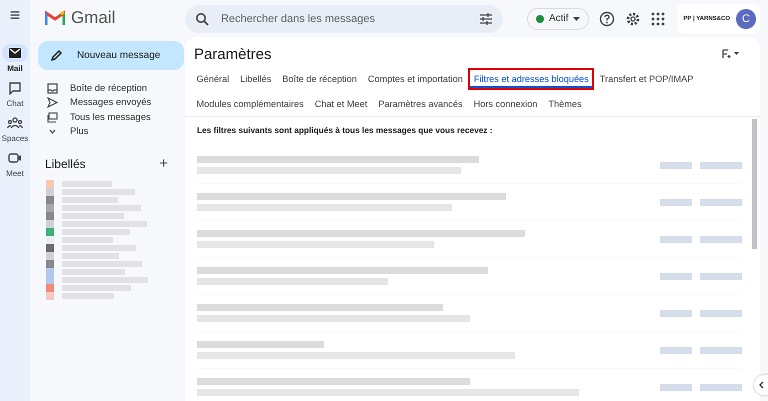 This screenshot has height=401, width=768. What do you see at coordinates (212, 79) in the screenshot?
I see `settings-tab: Général` at bounding box center [212, 79].